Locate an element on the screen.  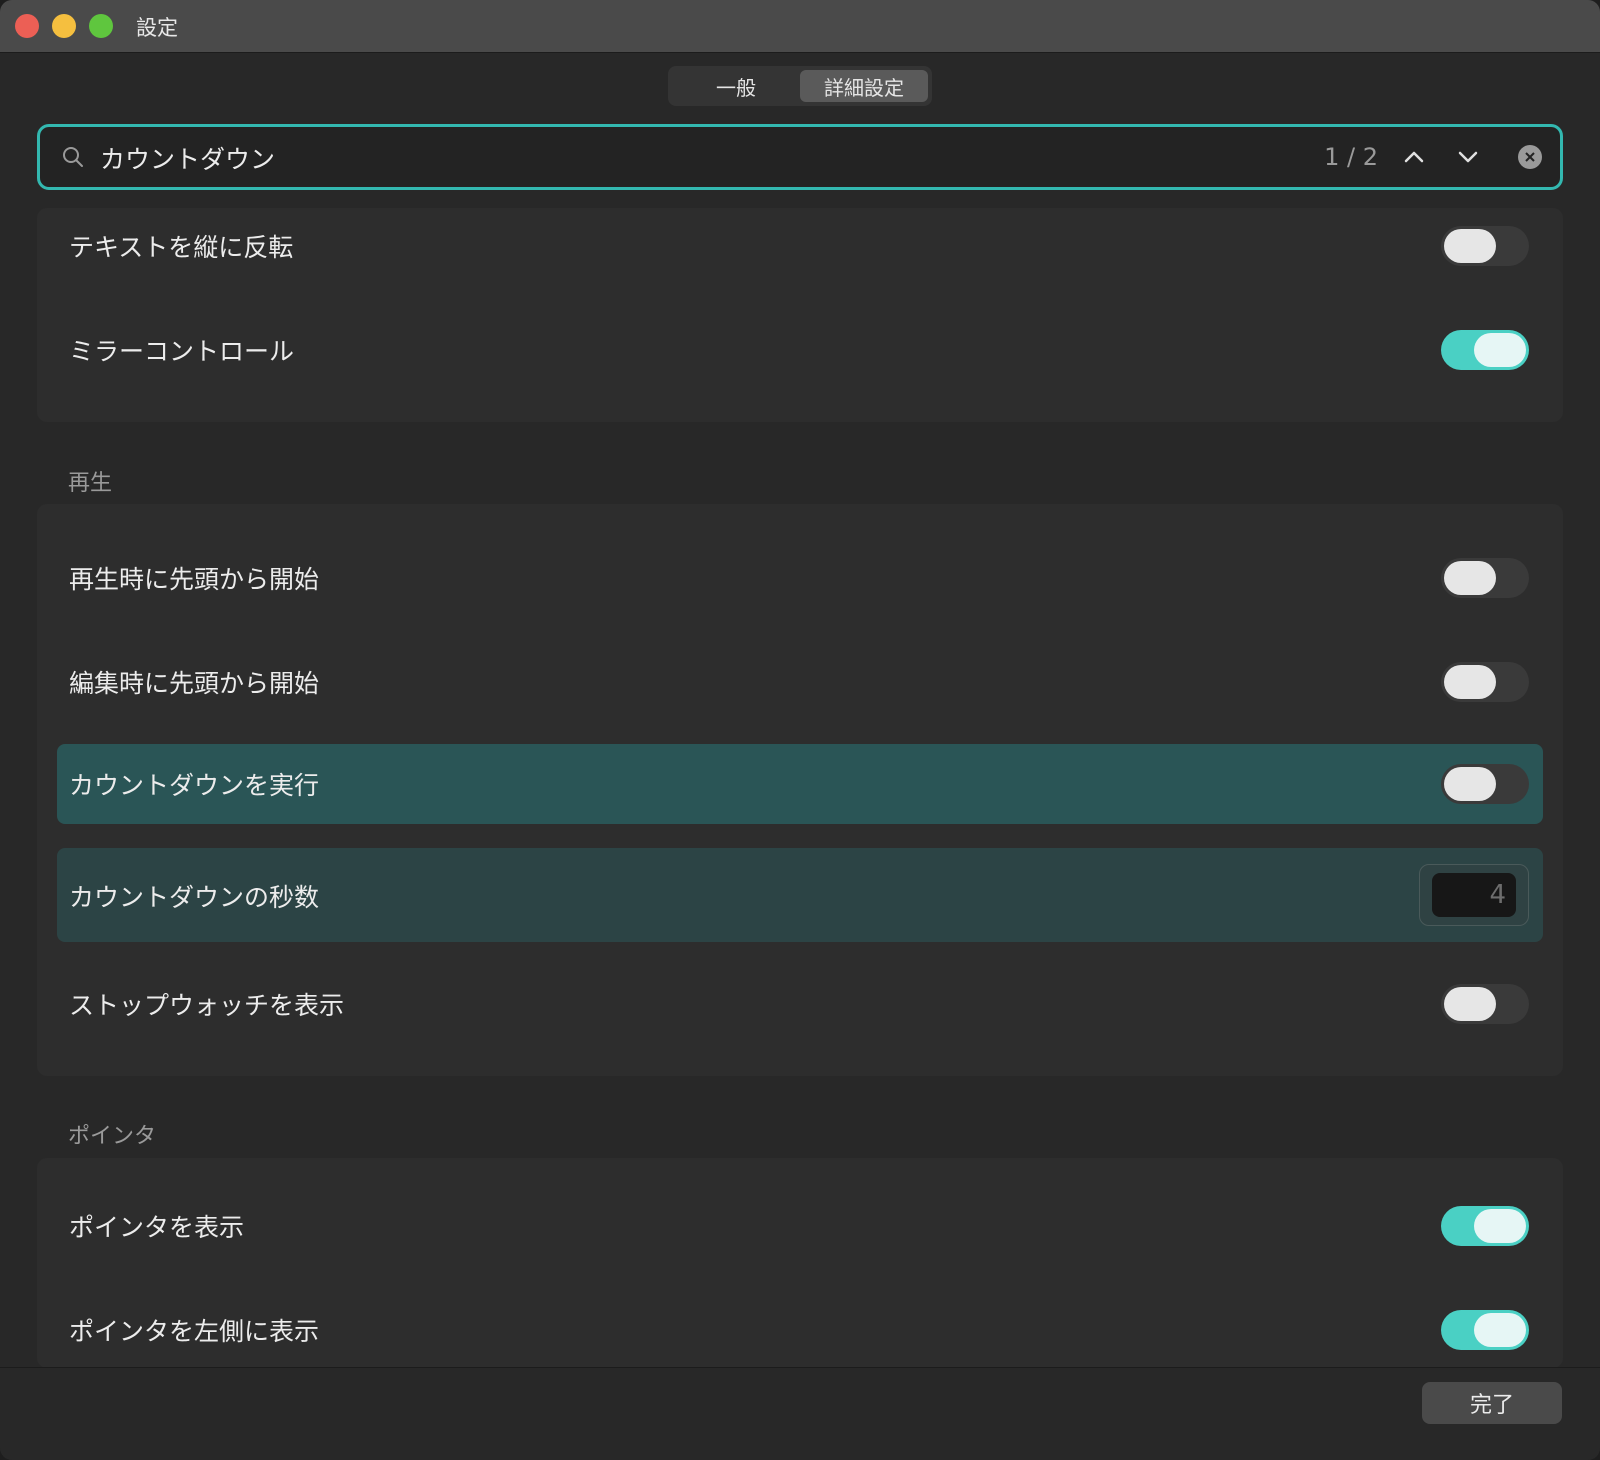
show-pointer-toggle is located at coordinates (1485, 1226).